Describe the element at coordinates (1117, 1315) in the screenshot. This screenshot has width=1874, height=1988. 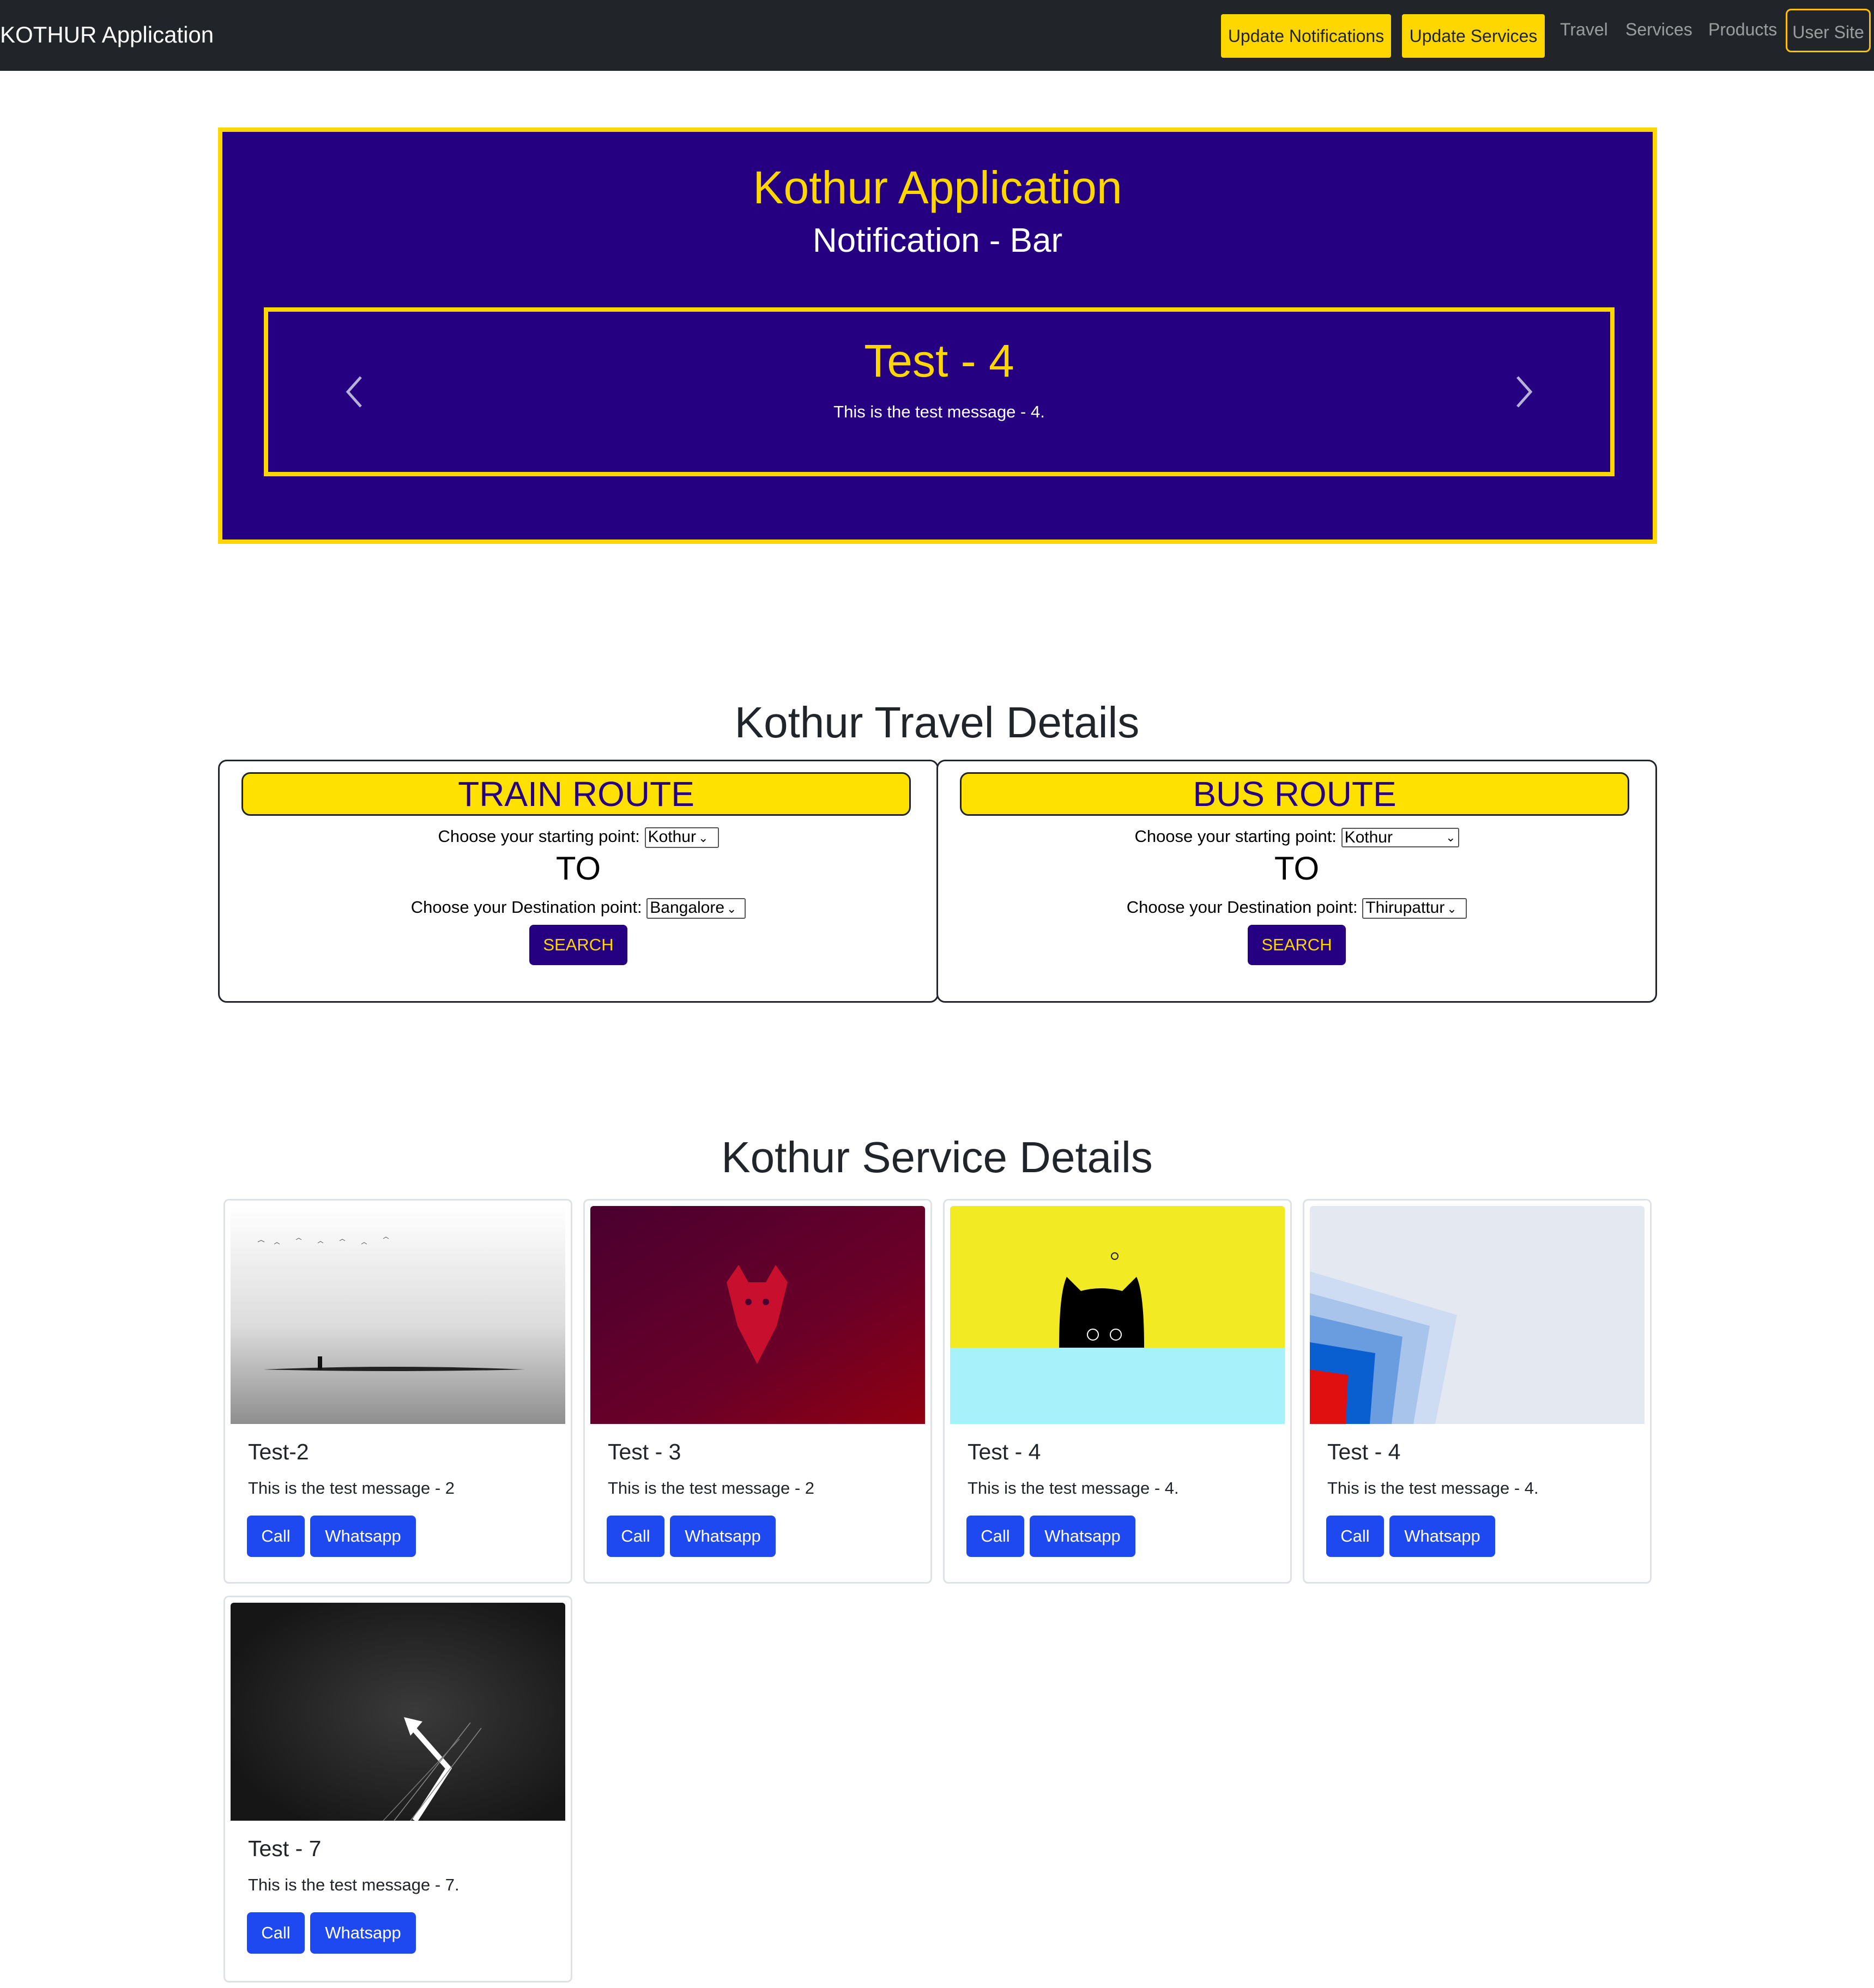
I see `black-cat-image` at that location.